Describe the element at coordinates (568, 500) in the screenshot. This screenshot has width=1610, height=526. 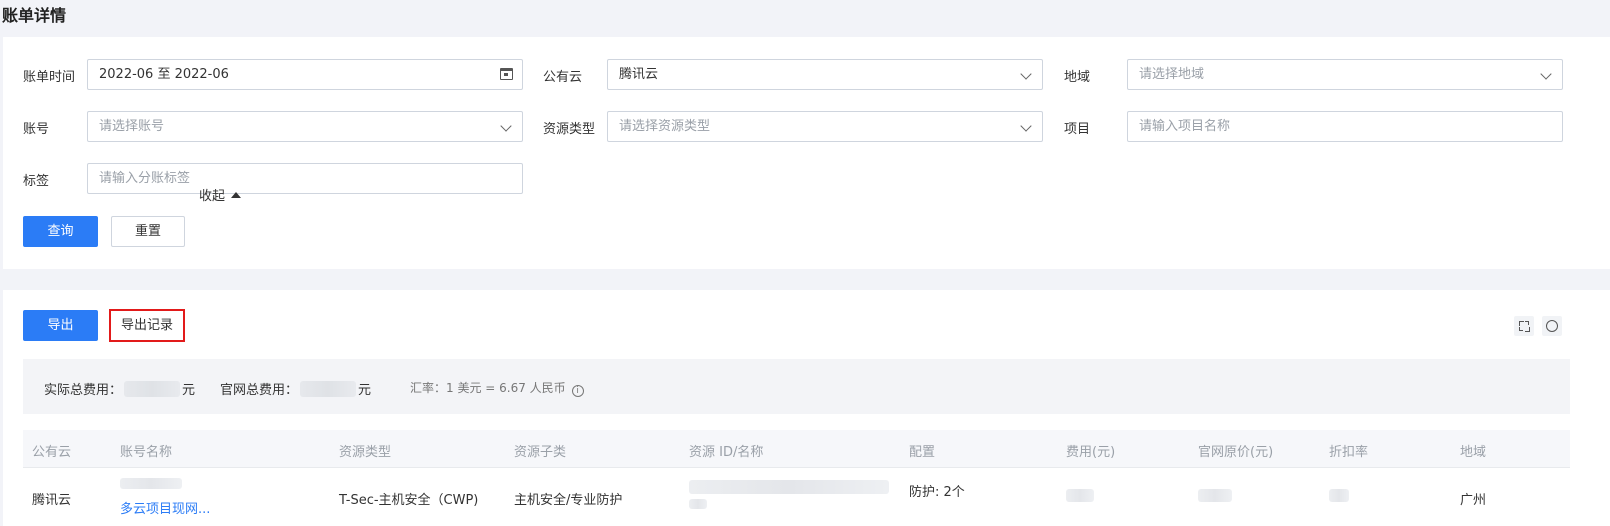
I see `resource-subtype-cell: 主机安全/专业防护` at that location.